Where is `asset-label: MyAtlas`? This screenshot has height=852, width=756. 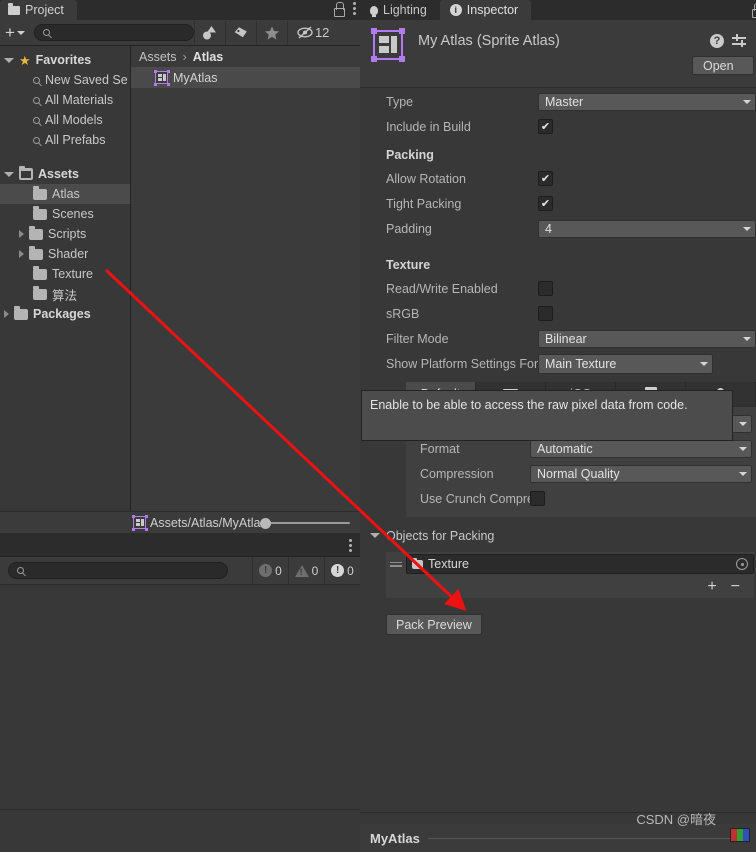 asset-label: MyAtlas is located at coordinates (195, 77).